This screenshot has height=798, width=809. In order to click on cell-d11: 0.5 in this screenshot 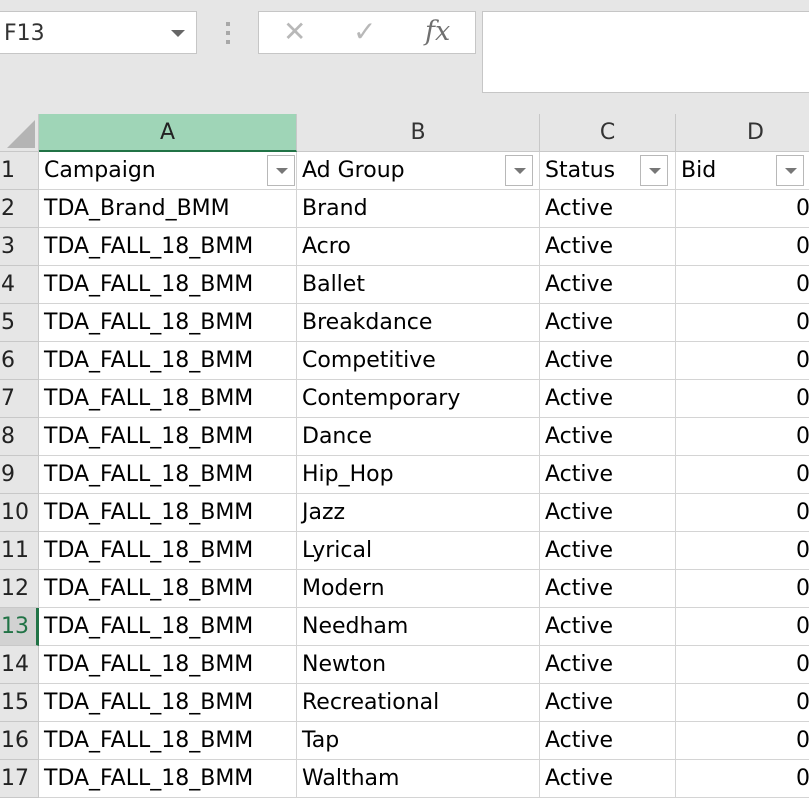, I will do `click(742, 551)`.